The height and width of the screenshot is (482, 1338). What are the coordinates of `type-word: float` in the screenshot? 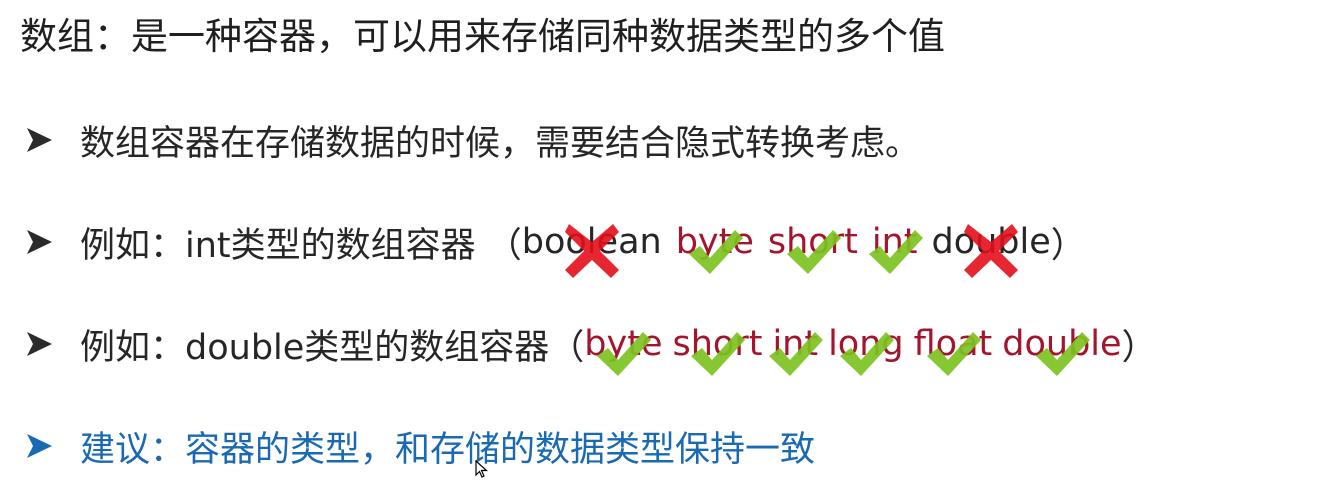 It's located at (953, 350).